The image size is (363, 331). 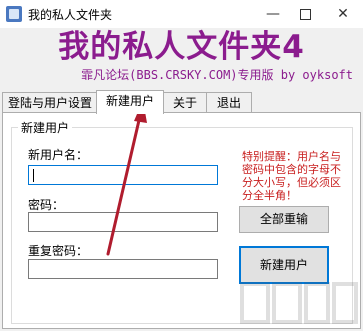 What do you see at coordinates (343, 14) in the screenshot?
I see `close-button: ✕` at bounding box center [343, 14].